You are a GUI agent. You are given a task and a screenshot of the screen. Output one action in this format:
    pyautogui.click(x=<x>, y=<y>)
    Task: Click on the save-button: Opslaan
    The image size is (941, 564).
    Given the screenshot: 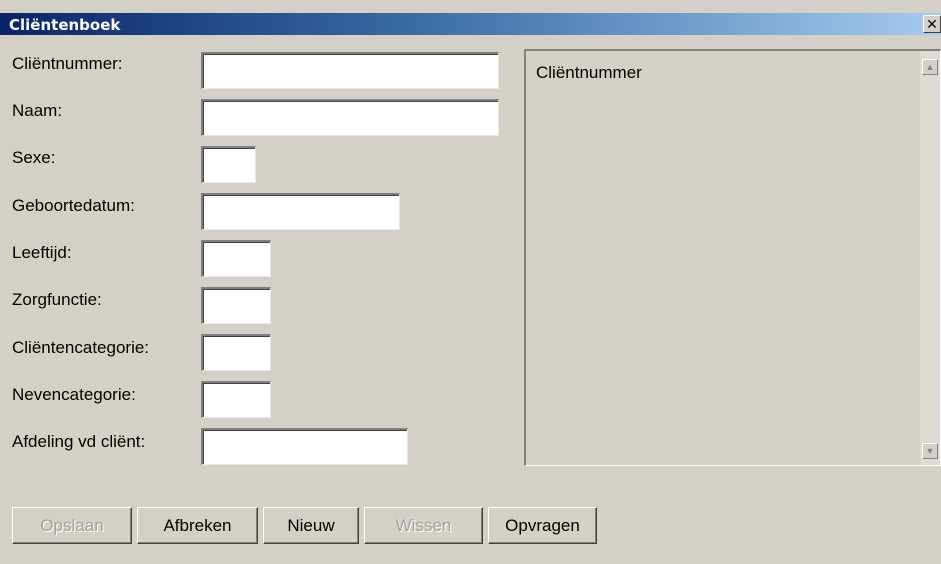 What is the action you would take?
    pyautogui.click(x=72, y=525)
    